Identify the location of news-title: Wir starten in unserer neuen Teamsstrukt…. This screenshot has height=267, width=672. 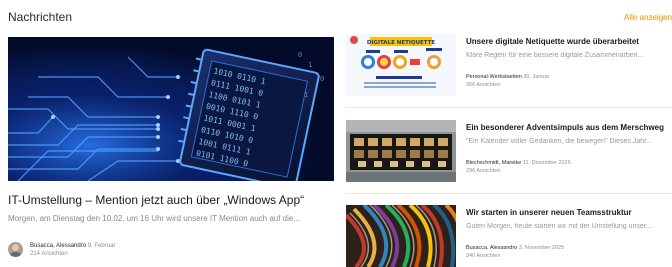
(549, 212).